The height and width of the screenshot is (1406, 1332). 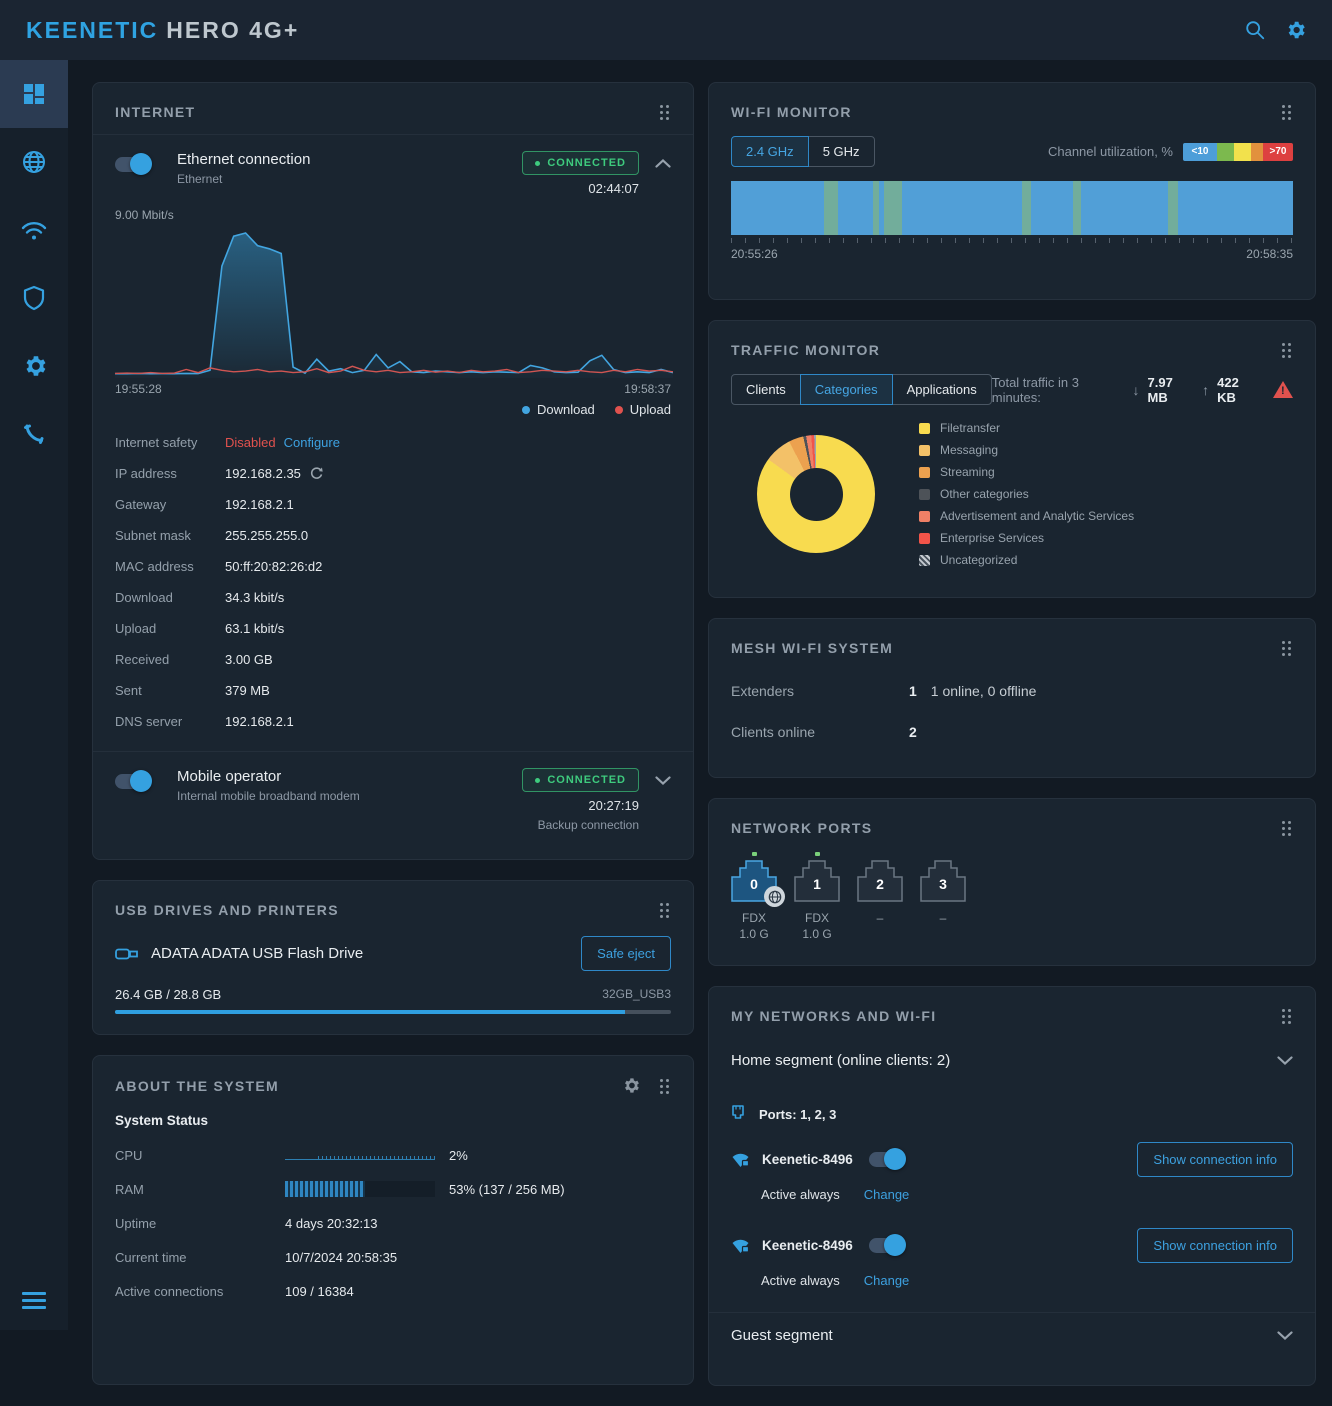 I want to click on hamburger-icon, so click(x=34, y=1300).